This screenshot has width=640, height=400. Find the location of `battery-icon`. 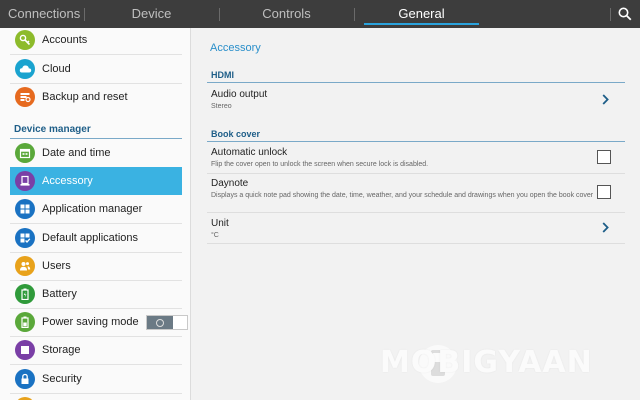

battery-icon is located at coordinates (25, 294).